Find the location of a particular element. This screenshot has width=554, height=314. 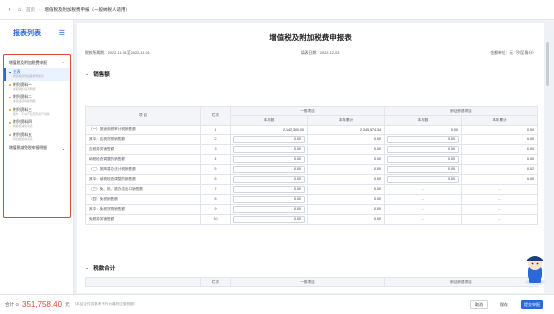

row-name: （二）按简易办法计税销售额 is located at coordinates (143, 169).